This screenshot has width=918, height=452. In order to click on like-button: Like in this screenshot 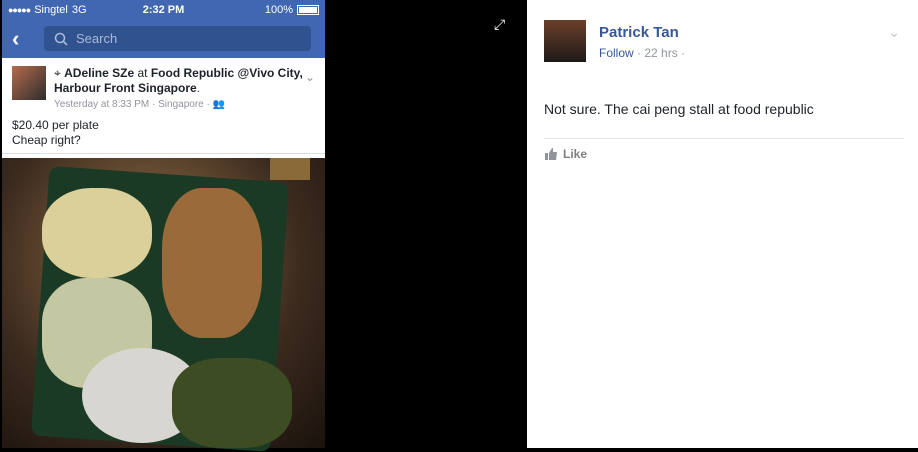, I will do `click(565, 154)`.